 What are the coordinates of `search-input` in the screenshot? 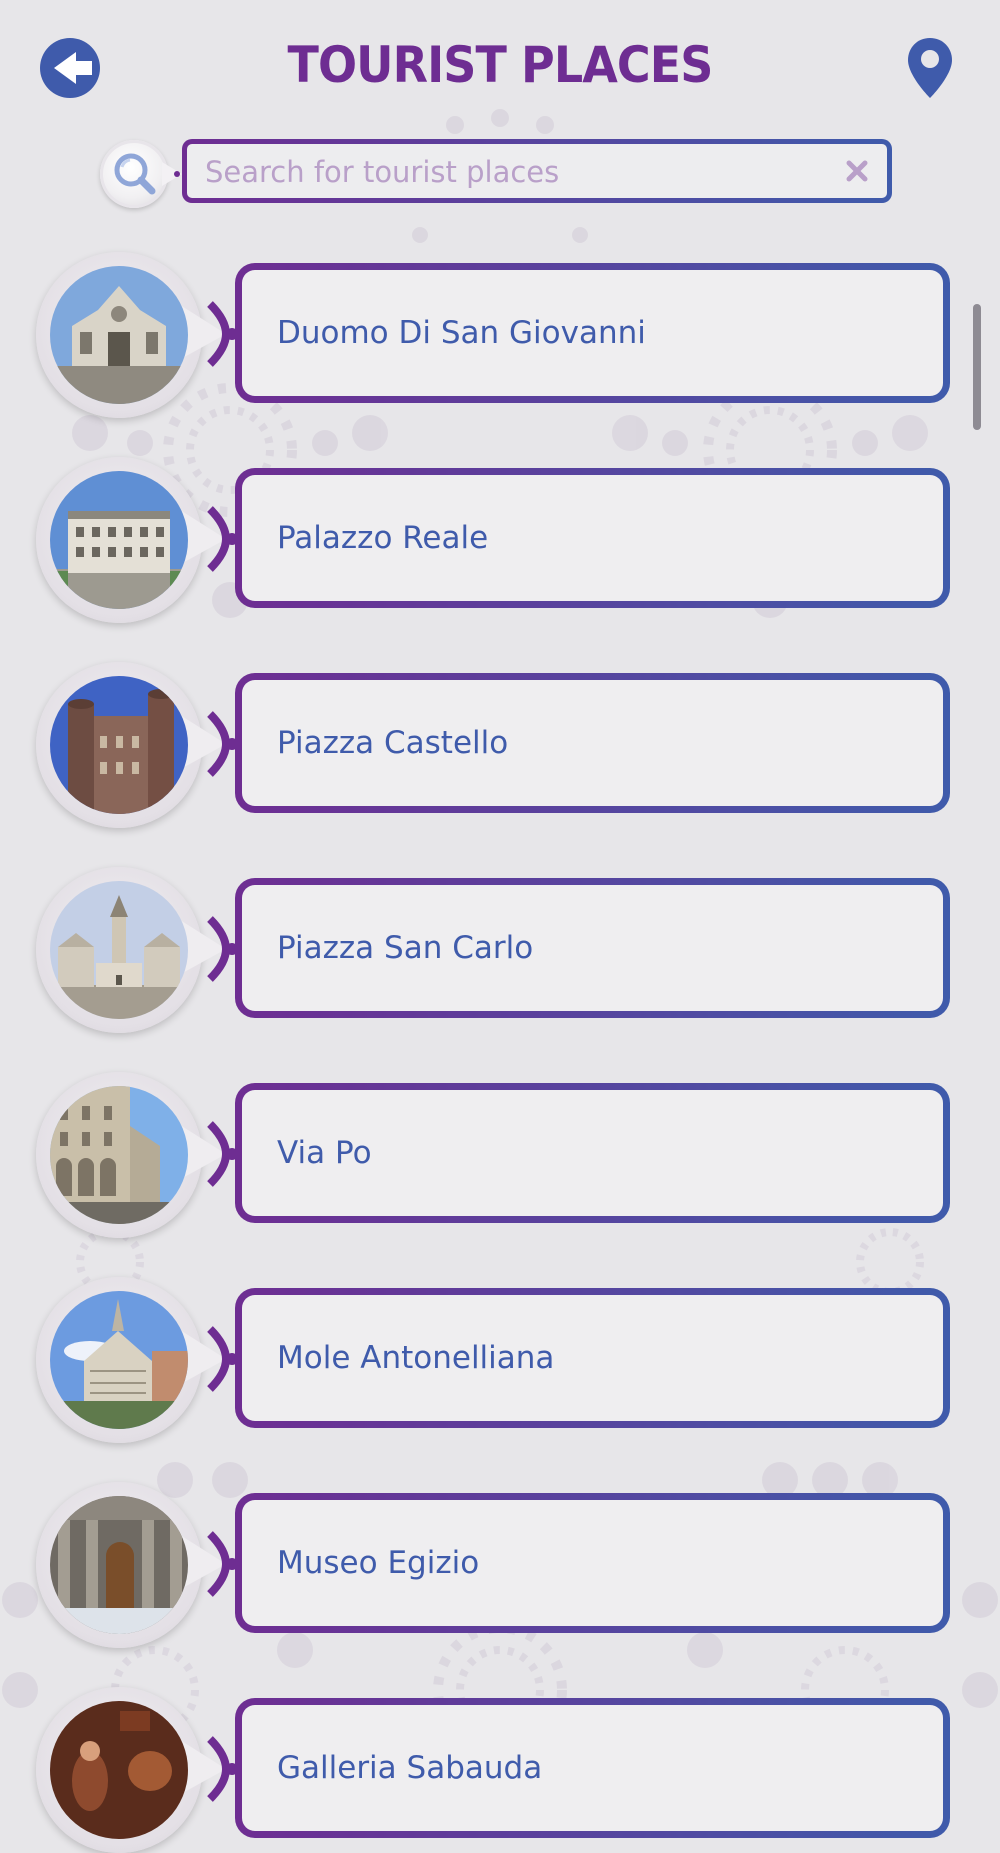 It's located at (515, 172).